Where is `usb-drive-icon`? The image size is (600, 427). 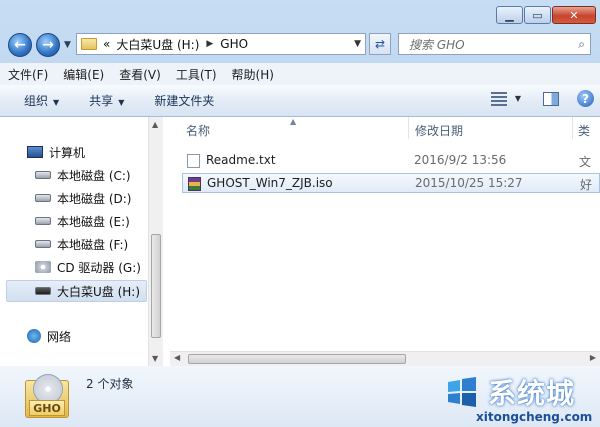 usb-drive-icon is located at coordinates (43, 291).